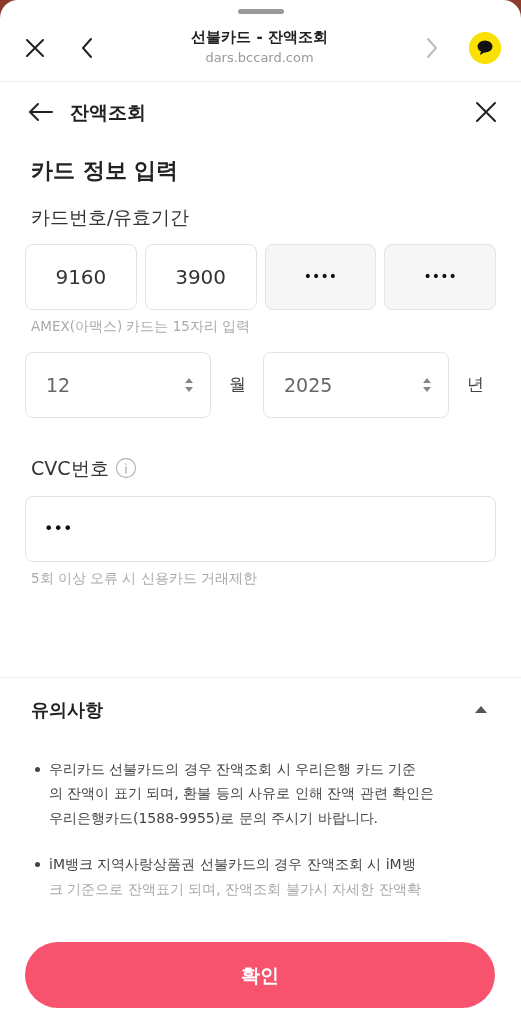  Describe the element at coordinates (141, 326) in the screenshot. I see `hint-text: AMEX(아맥스) 카드는 15자리 입력` at that location.